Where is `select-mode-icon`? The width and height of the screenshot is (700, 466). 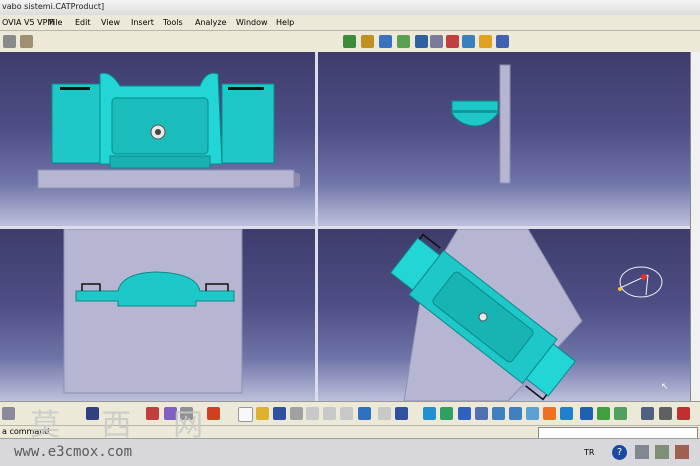
select-mode-icon is located at coordinates (8, 413).